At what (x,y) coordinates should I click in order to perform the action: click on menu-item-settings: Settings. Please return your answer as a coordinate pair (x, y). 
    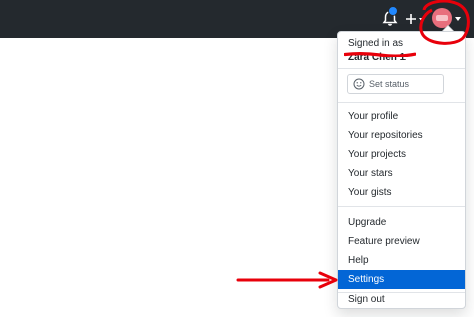
    Looking at the image, I should click on (401, 279).